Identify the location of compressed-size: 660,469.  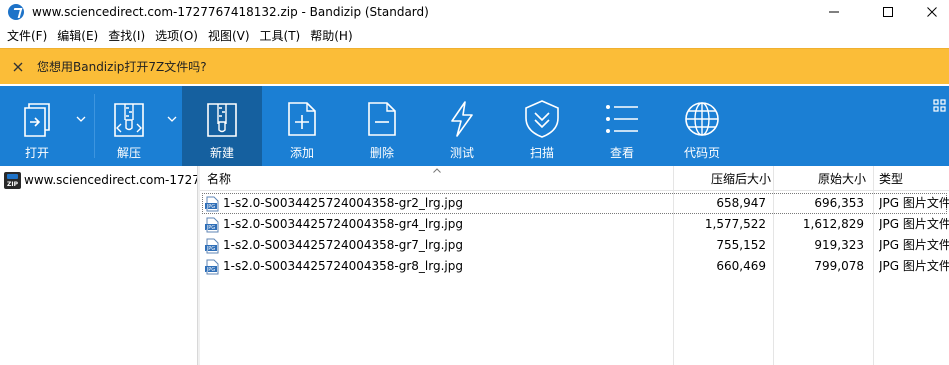
(741, 266).